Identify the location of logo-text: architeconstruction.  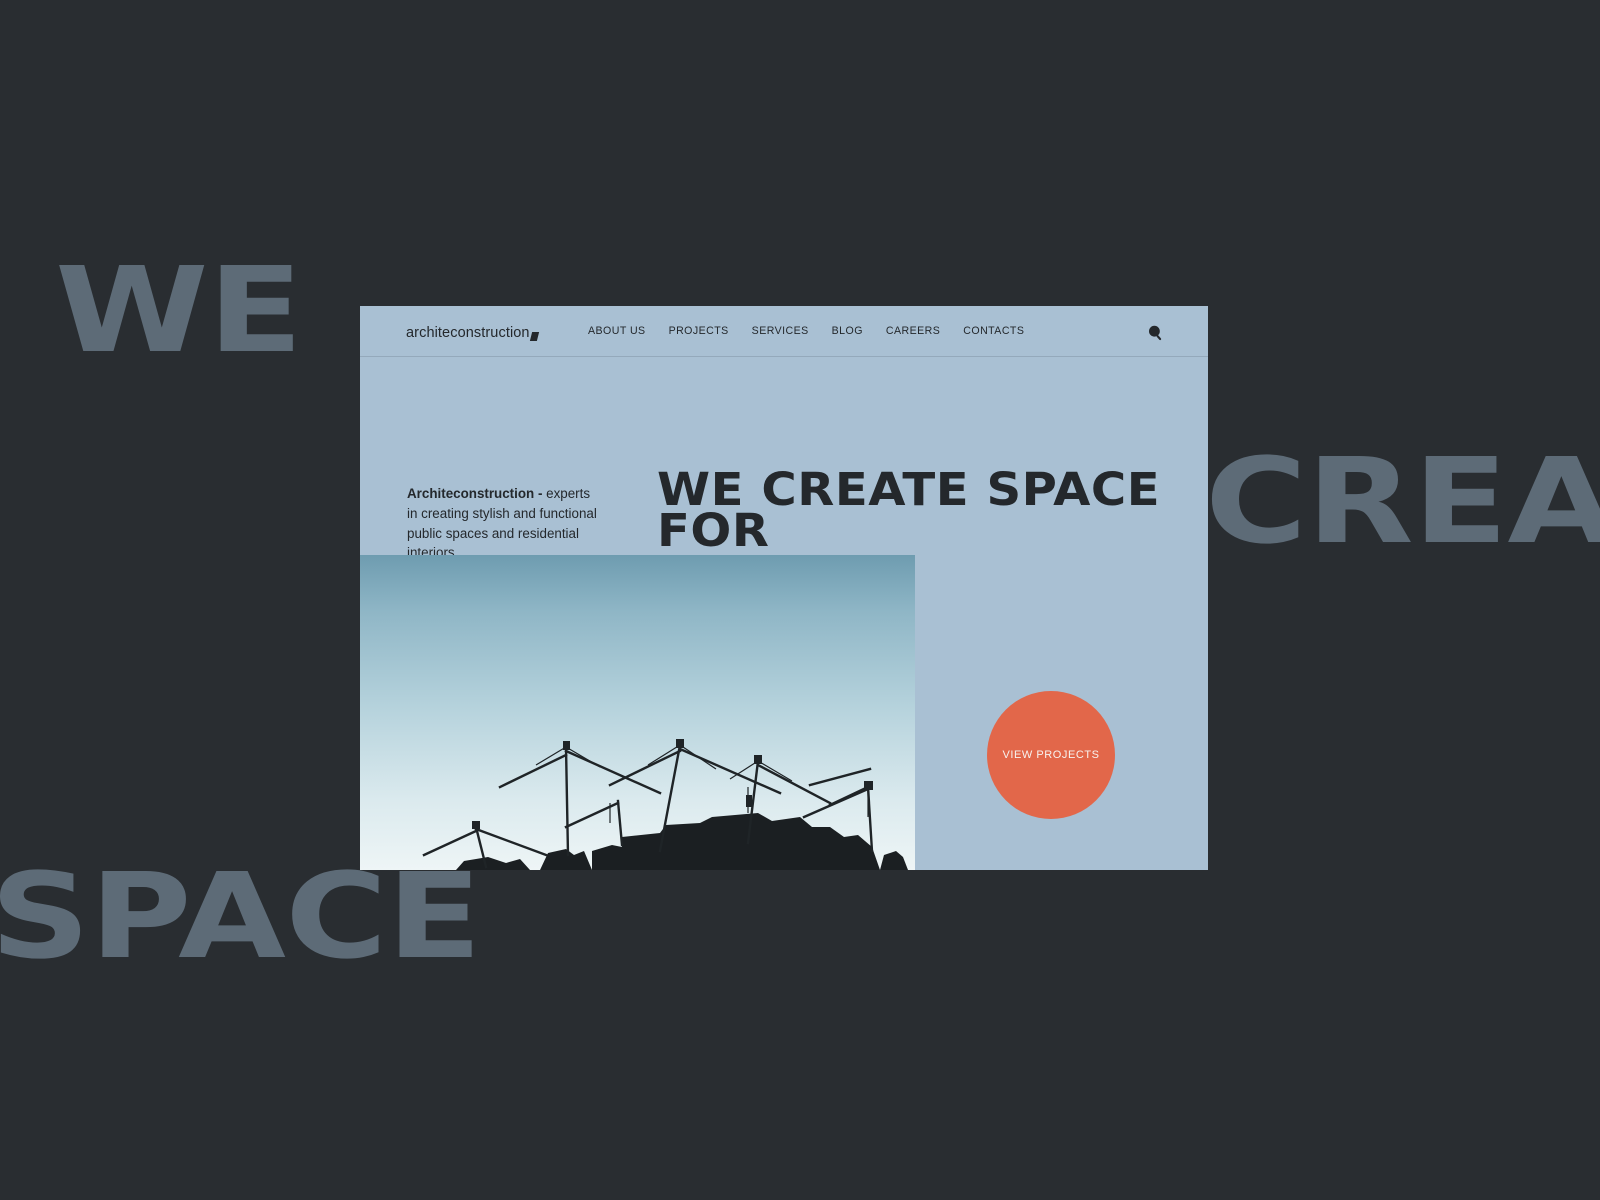
(468, 333).